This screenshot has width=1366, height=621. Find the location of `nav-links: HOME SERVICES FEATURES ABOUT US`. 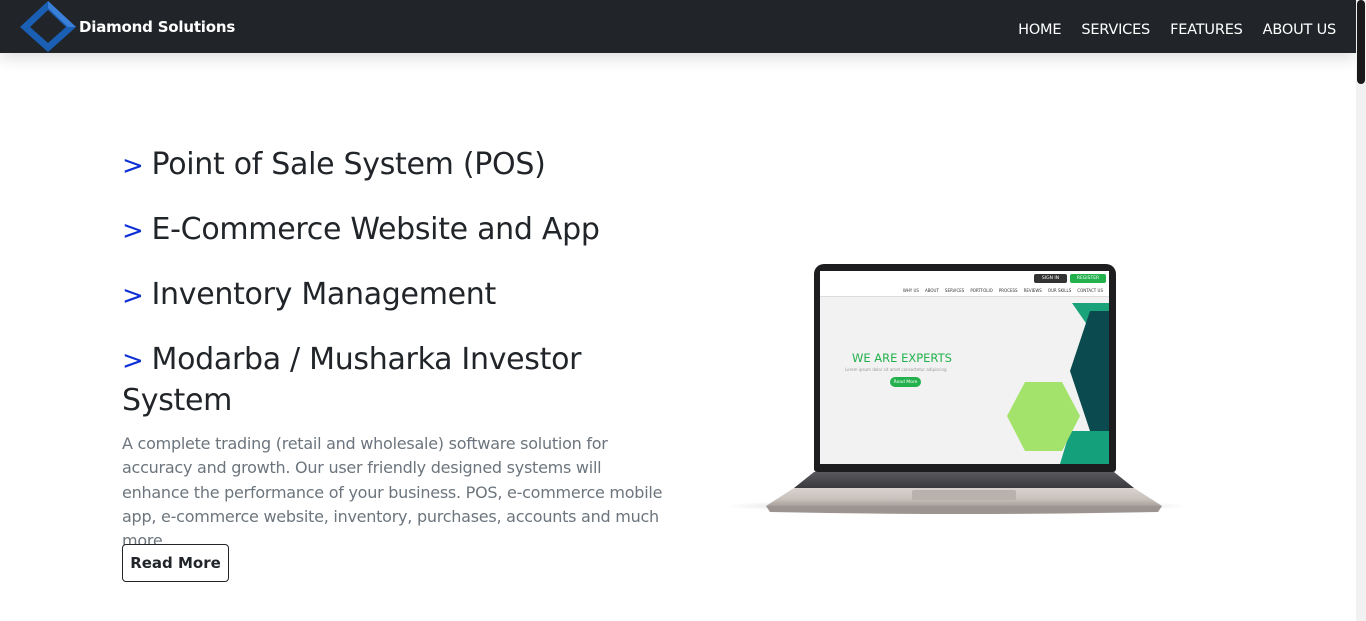

nav-links: HOME SERVICES FEATURES ABOUT US is located at coordinates (1167, 26).